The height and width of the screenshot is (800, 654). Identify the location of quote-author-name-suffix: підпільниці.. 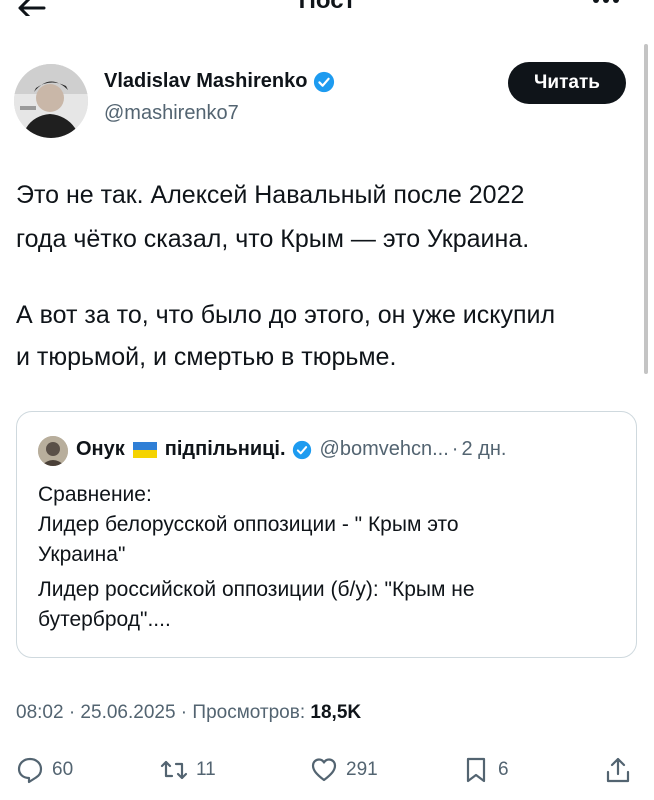
(225, 449).